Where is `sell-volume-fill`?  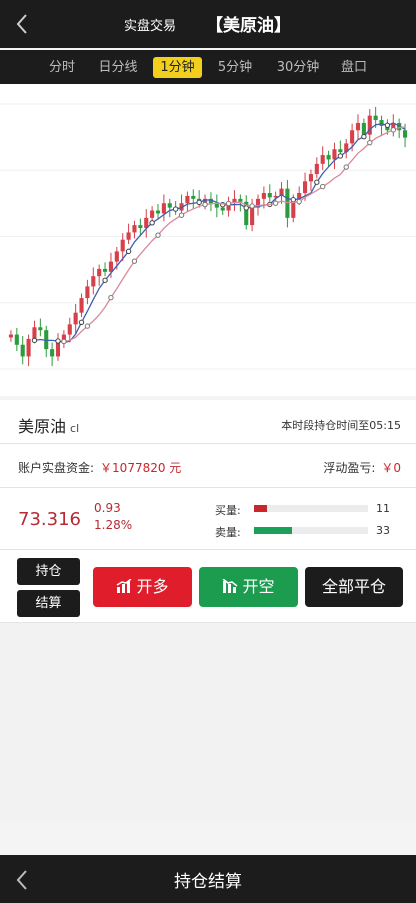 sell-volume-fill is located at coordinates (273, 530).